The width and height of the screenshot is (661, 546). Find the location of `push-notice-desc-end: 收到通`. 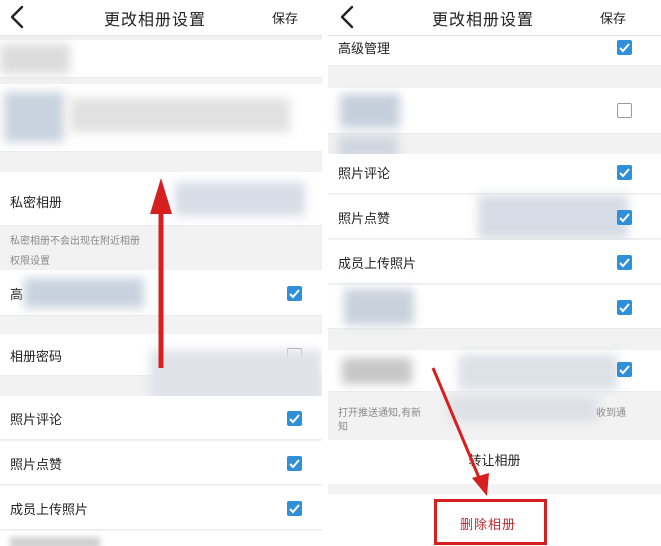

push-notice-desc-end: 收到通 is located at coordinates (611, 413).